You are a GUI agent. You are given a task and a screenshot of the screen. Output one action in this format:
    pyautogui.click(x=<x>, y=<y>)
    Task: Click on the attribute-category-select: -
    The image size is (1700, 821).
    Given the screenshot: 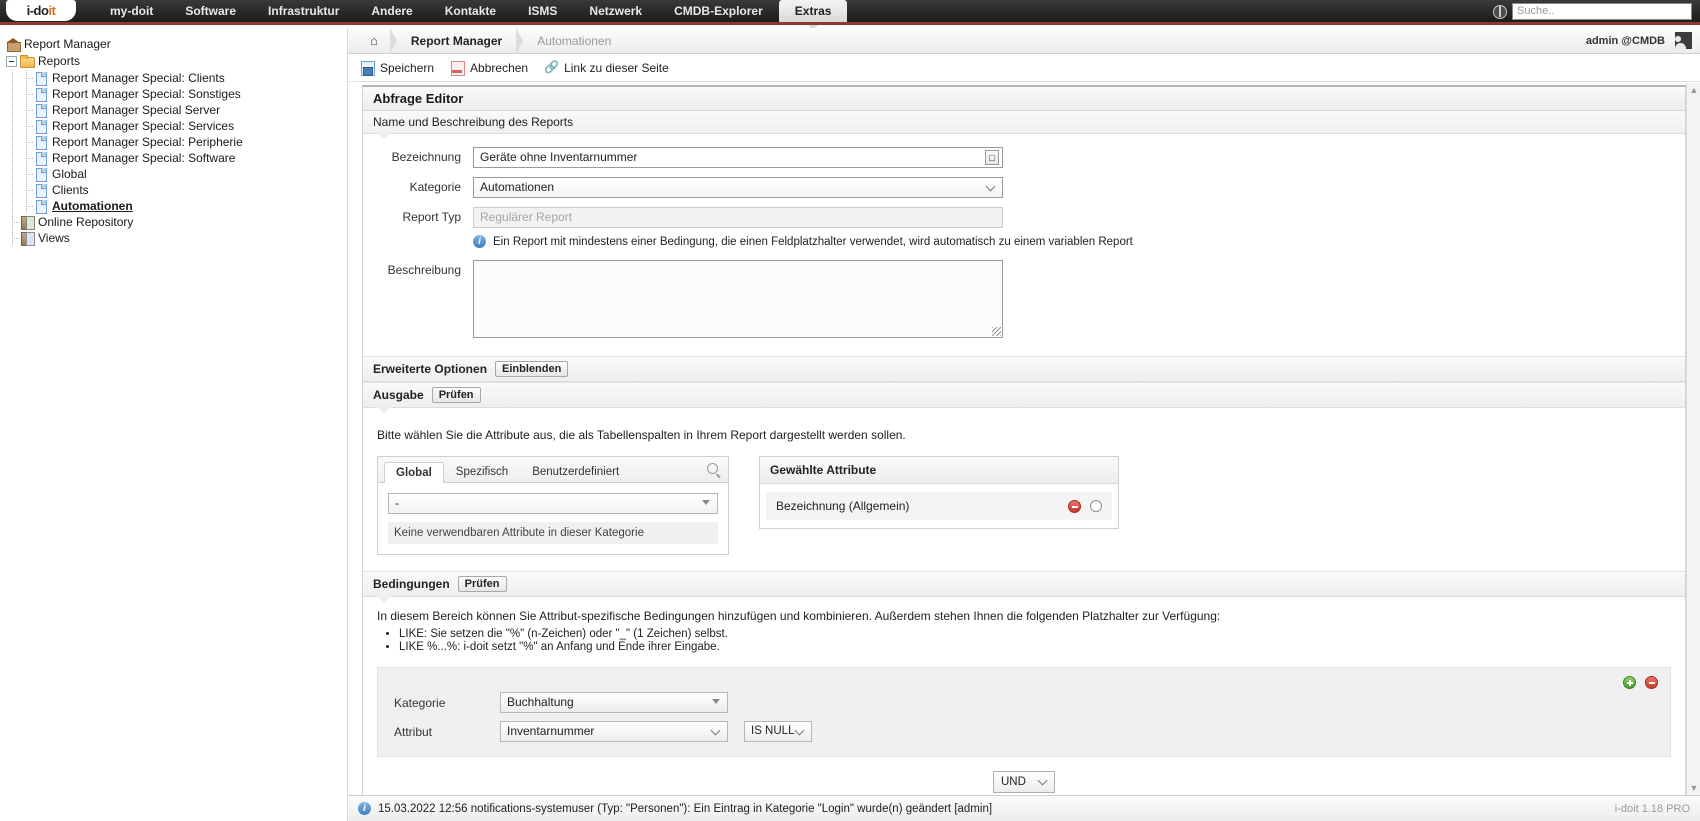 What is the action you would take?
    pyautogui.click(x=553, y=503)
    